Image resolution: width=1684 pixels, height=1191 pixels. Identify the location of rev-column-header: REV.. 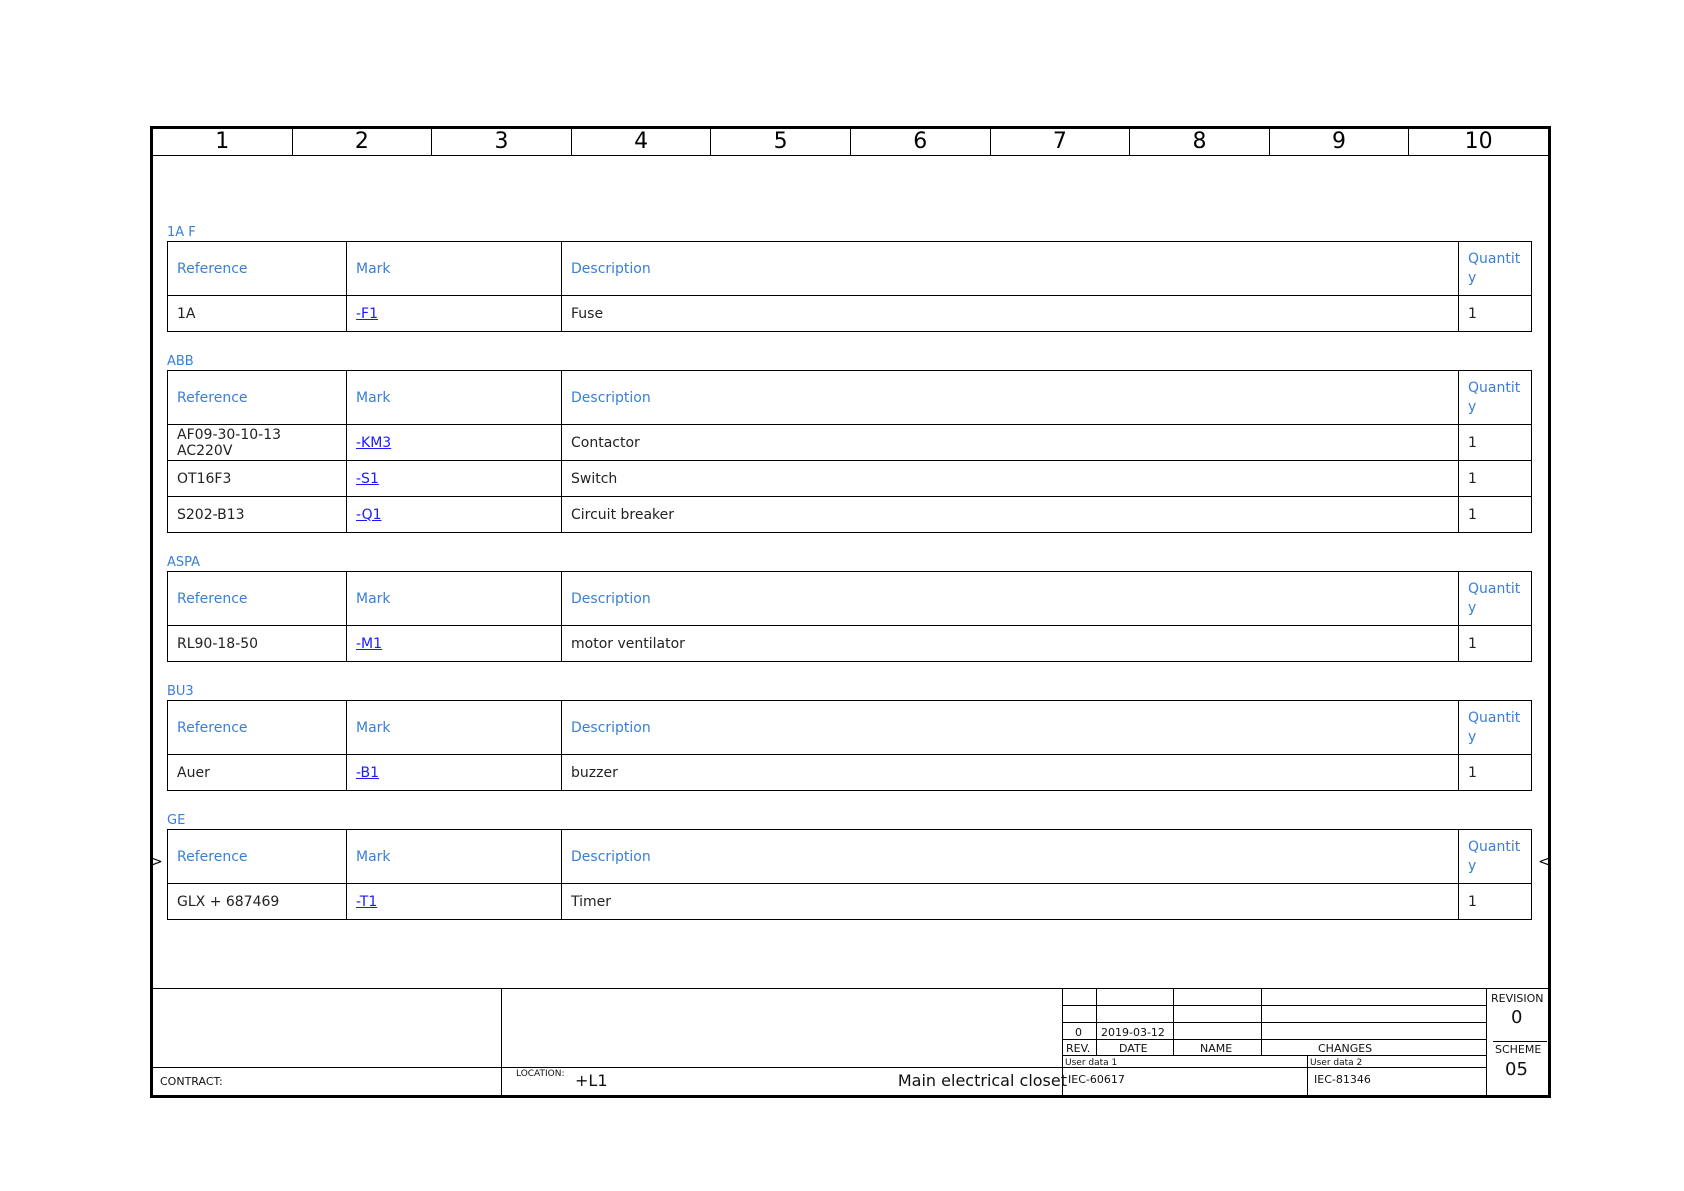
(1078, 1048).